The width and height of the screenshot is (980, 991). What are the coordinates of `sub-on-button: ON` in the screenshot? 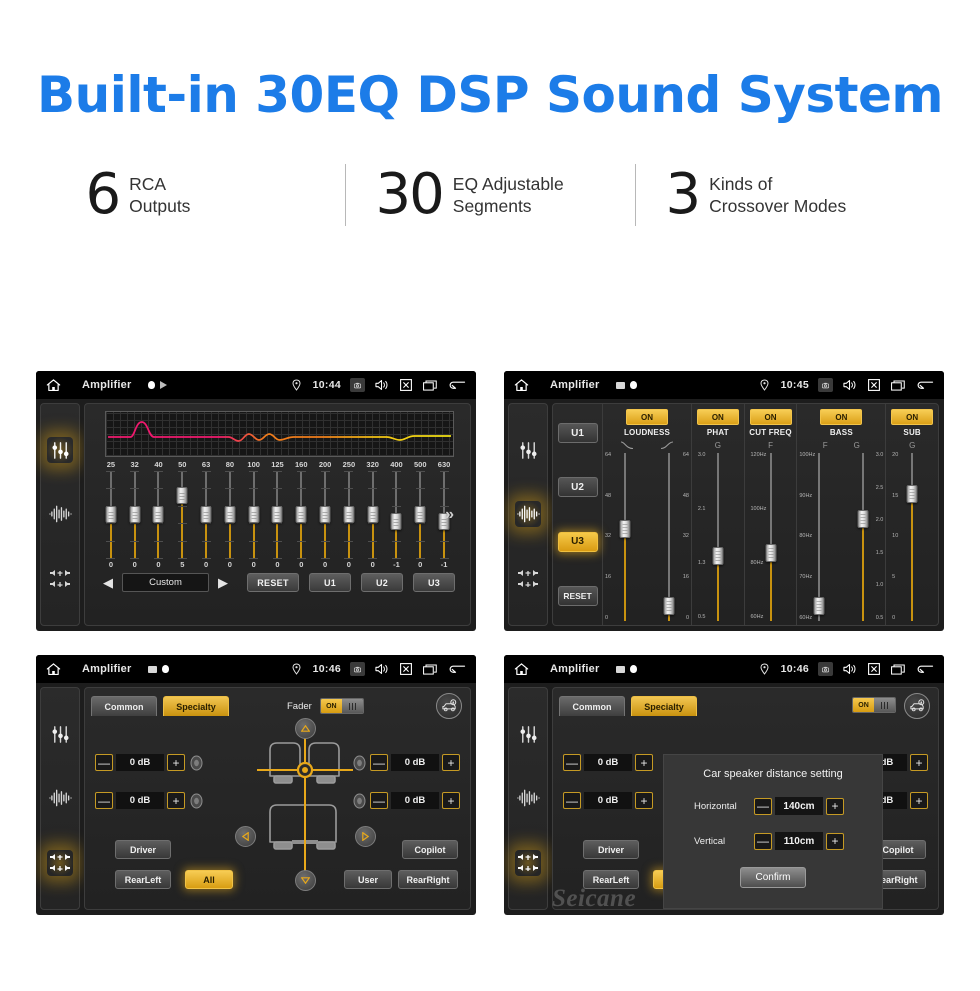 It's located at (912, 417).